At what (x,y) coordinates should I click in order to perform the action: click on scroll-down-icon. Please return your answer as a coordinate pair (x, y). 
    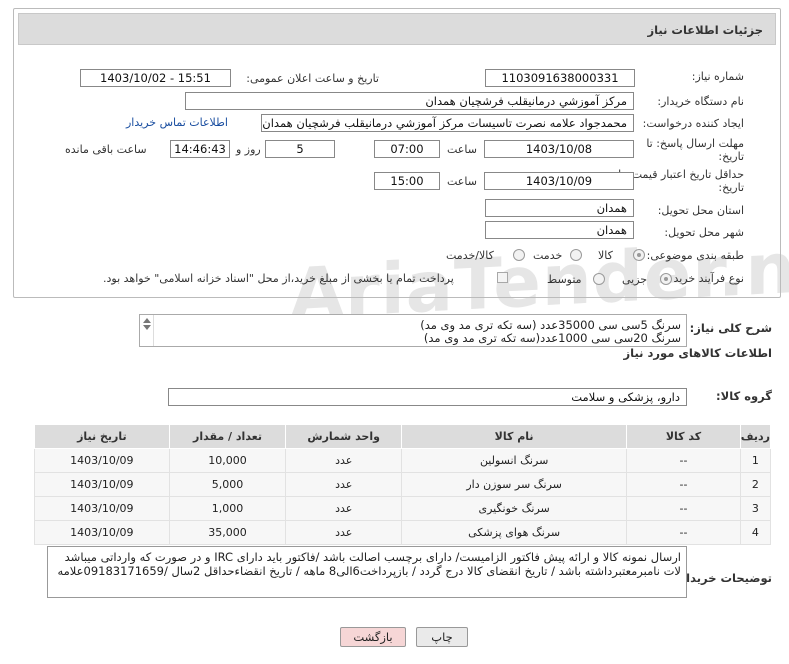
    Looking at the image, I should click on (147, 327).